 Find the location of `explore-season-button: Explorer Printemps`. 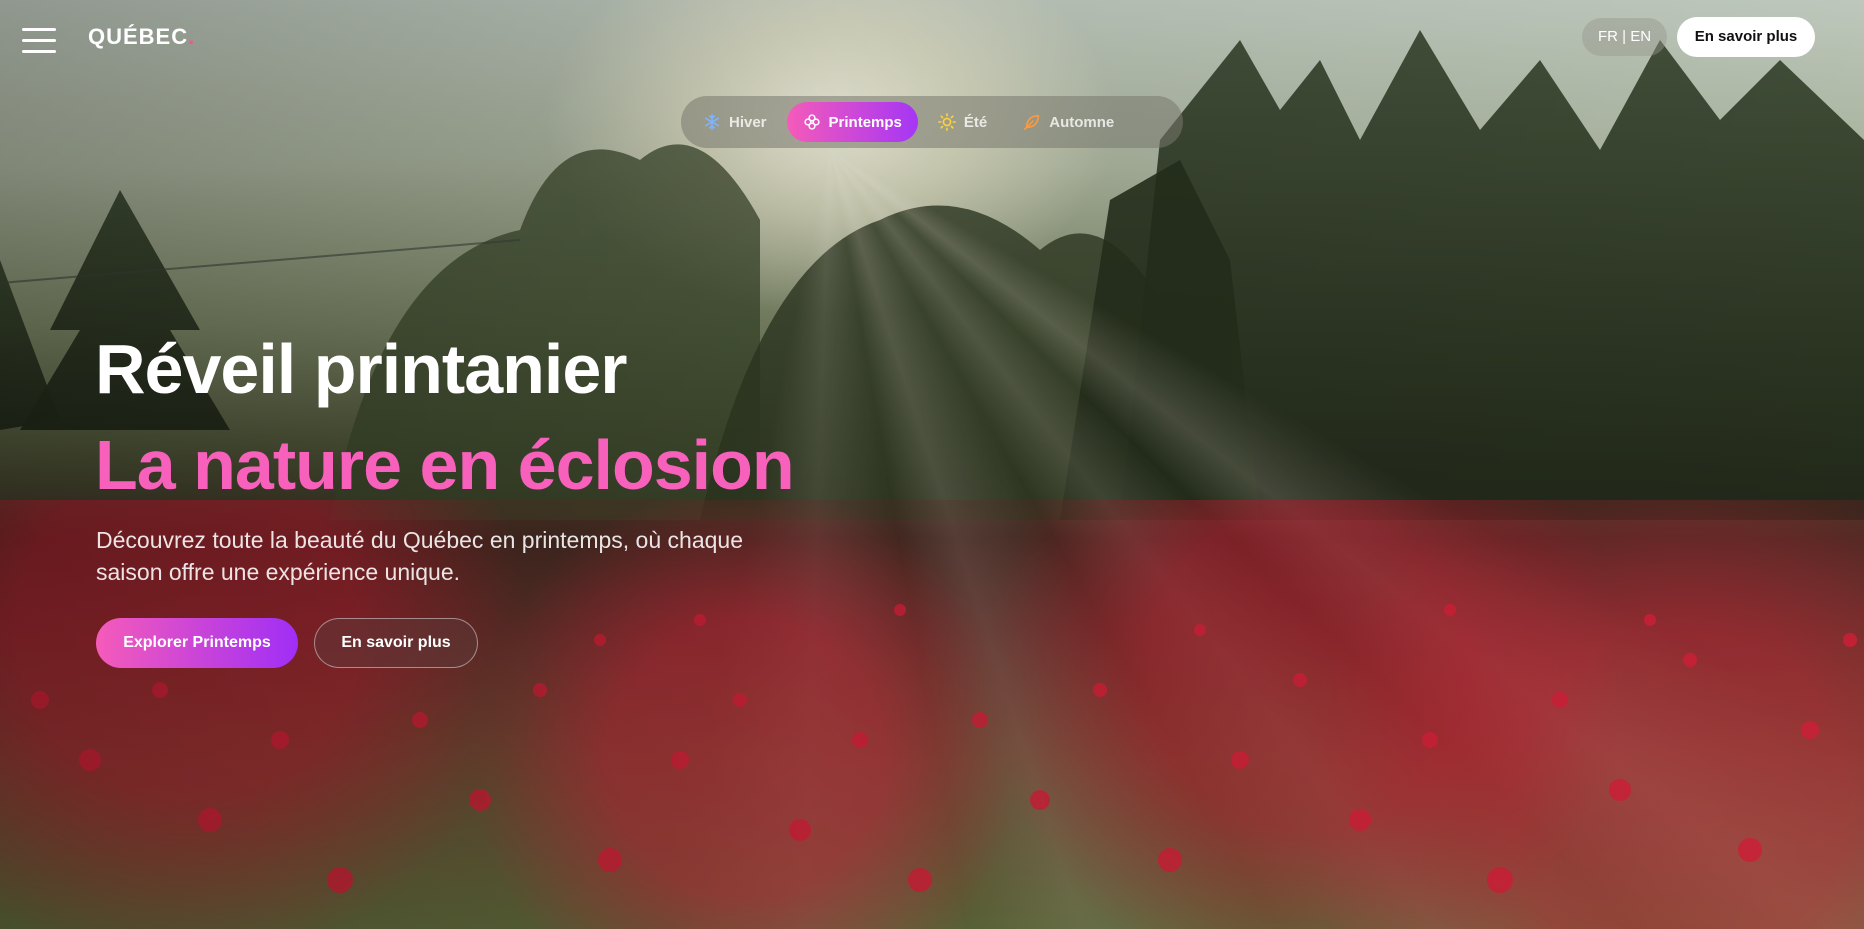

explore-season-button: Explorer Printemps is located at coordinates (197, 643).